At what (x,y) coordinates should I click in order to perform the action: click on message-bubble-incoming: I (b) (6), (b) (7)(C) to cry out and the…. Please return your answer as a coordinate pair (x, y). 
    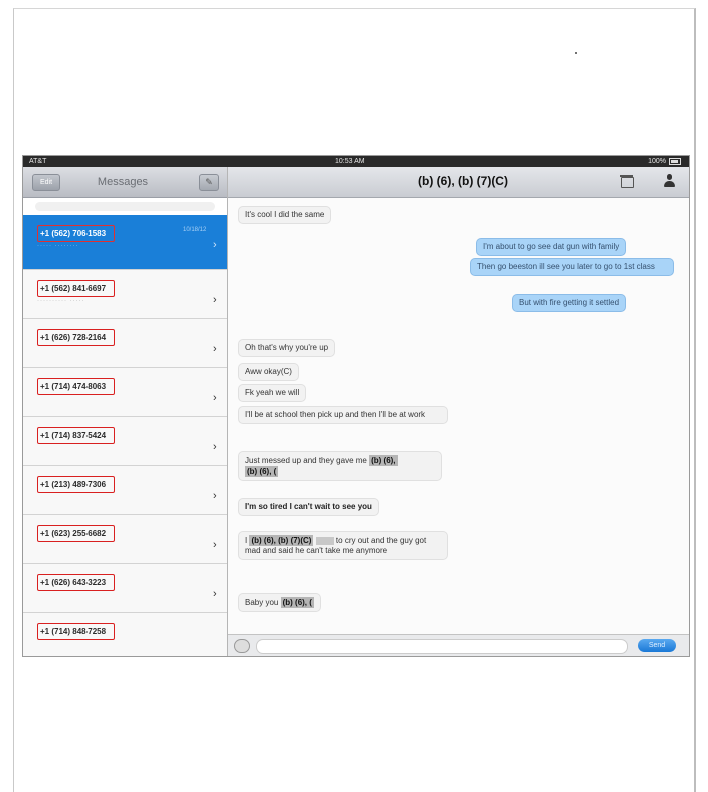
    Looking at the image, I should click on (343, 545).